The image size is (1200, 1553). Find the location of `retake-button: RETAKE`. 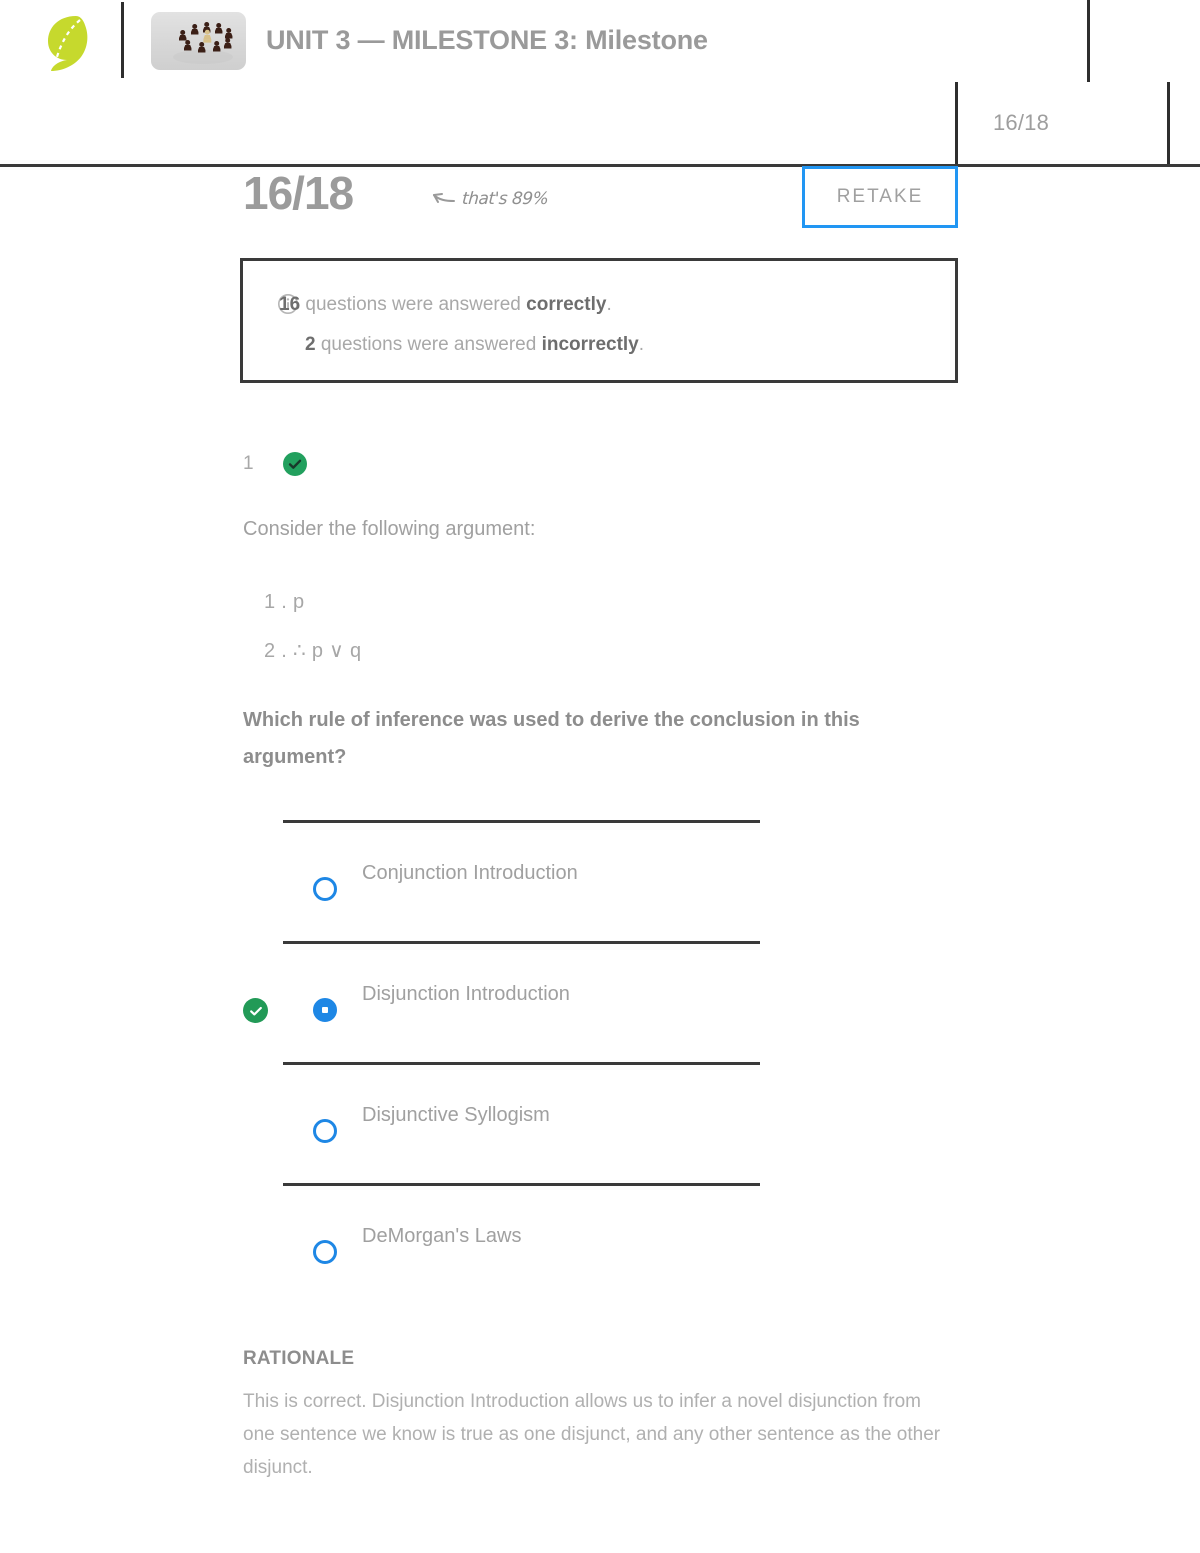

retake-button: RETAKE is located at coordinates (880, 197).